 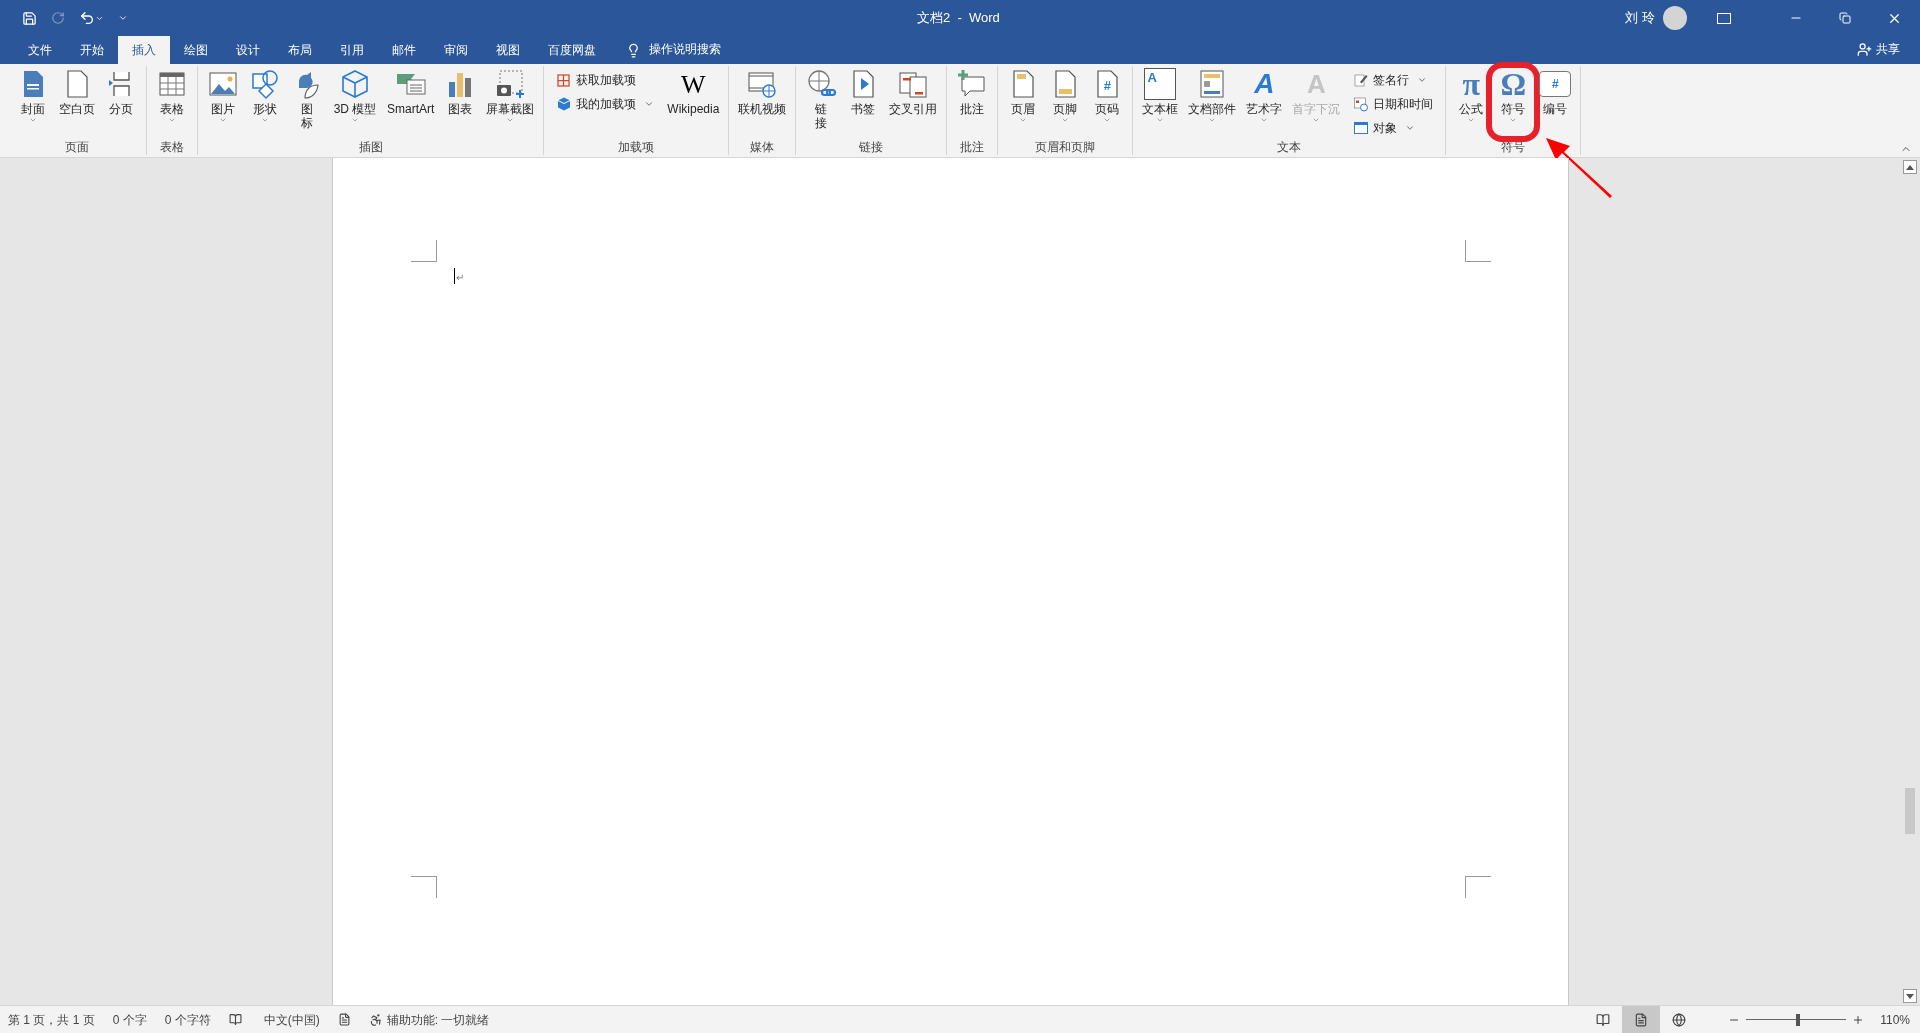 What do you see at coordinates (564, 104) in the screenshot?
I see `cube-icon` at bounding box center [564, 104].